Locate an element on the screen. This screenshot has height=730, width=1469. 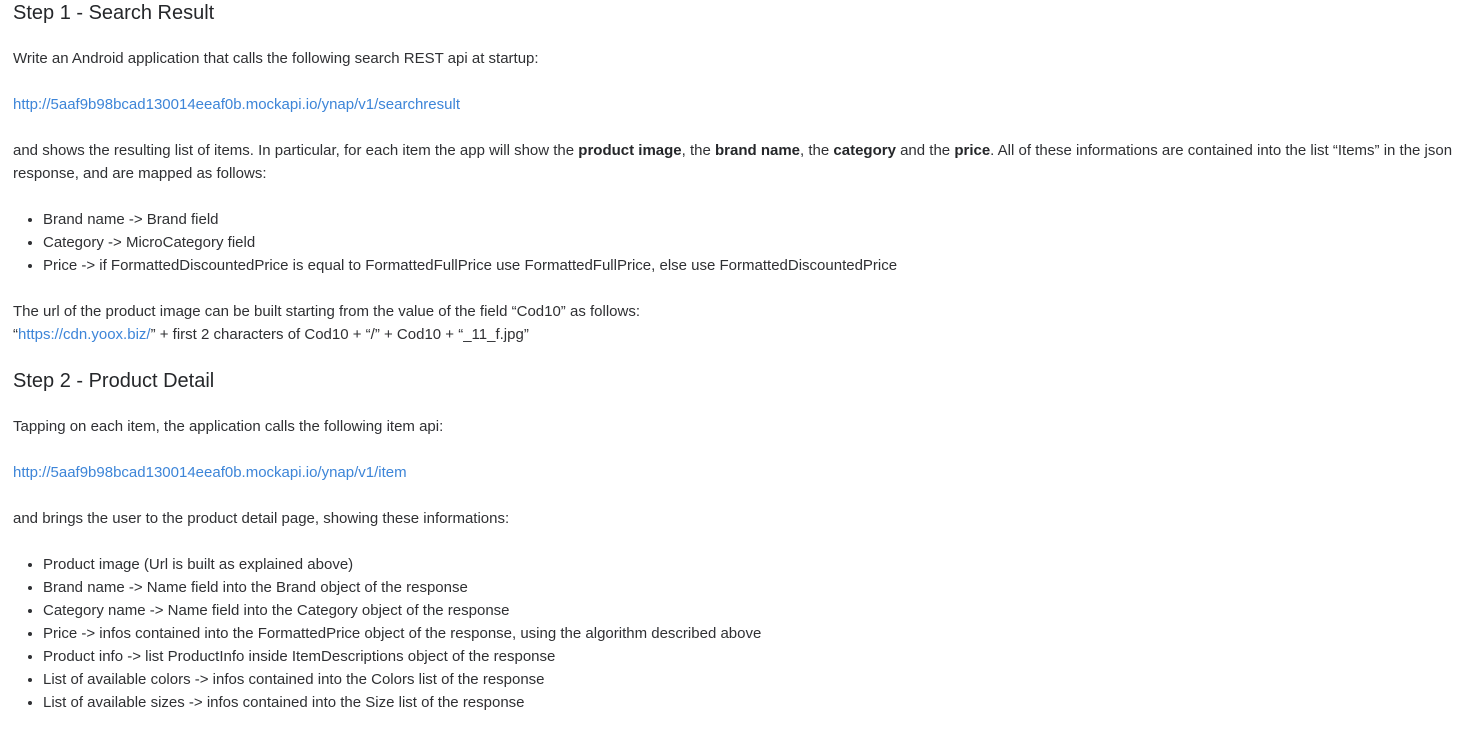
desc-bold-price: price is located at coordinates (972, 150).